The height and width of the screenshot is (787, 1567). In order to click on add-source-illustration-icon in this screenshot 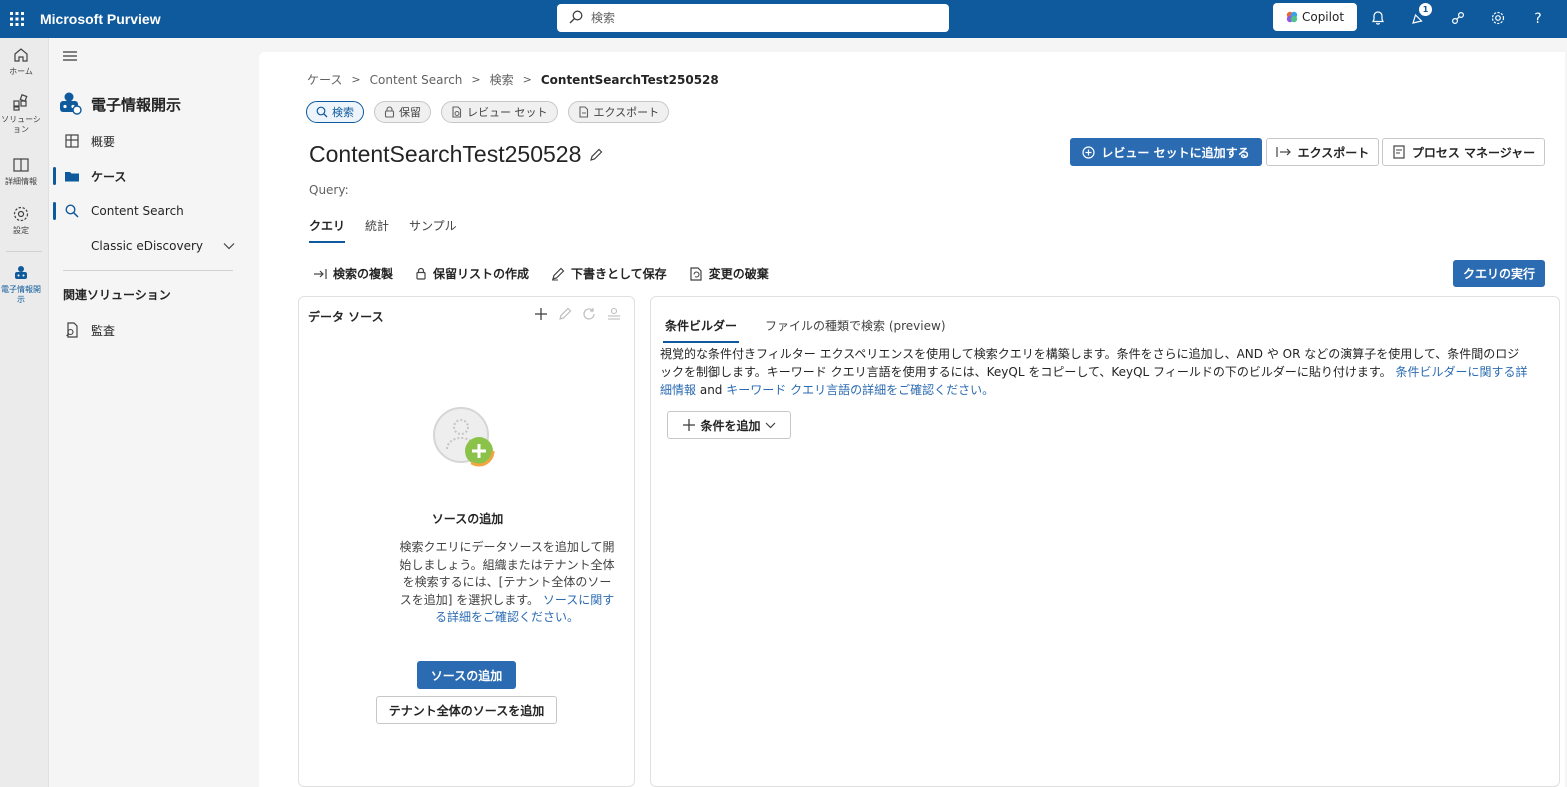, I will do `click(466, 439)`.